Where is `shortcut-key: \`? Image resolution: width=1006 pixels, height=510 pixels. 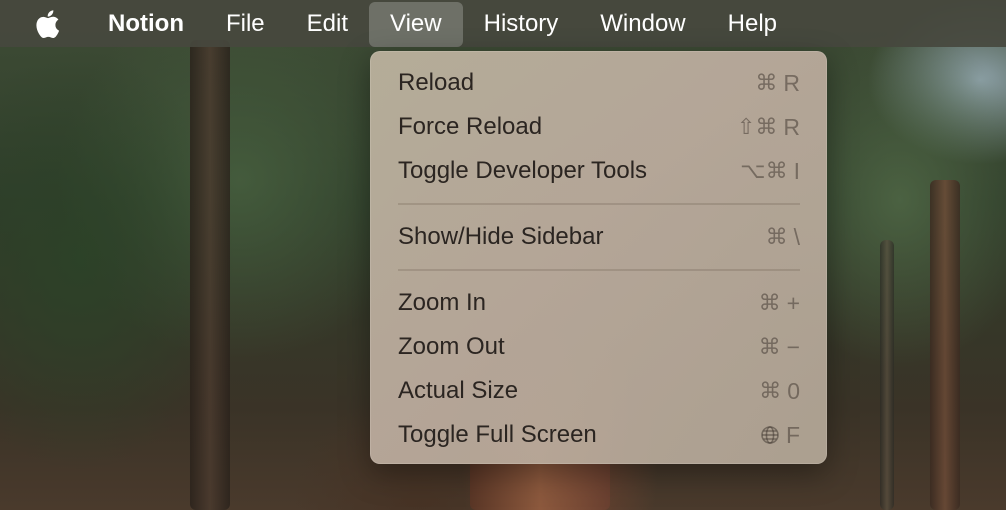 shortcut-key: \ is located at coordinates (796, 236).